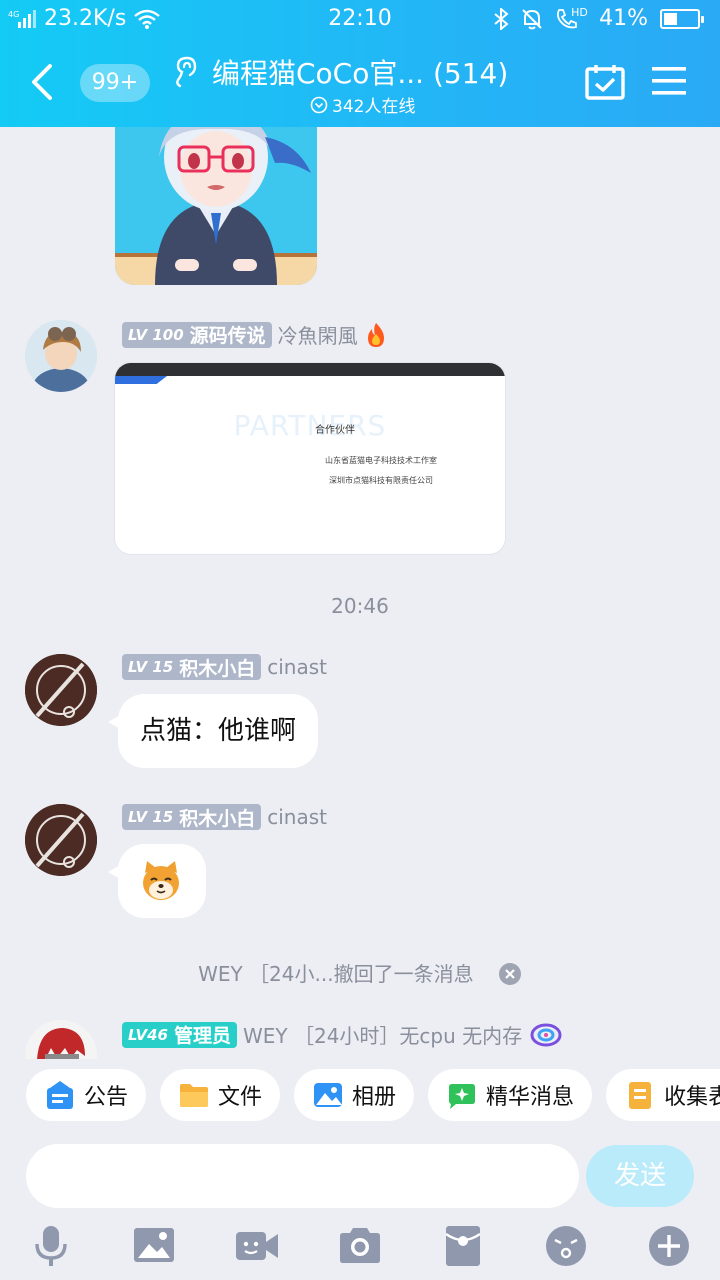  Describe the element at coordinates (218, 731) in the screenshot. I see `message-text: 点猫：他谁啊` at that location.